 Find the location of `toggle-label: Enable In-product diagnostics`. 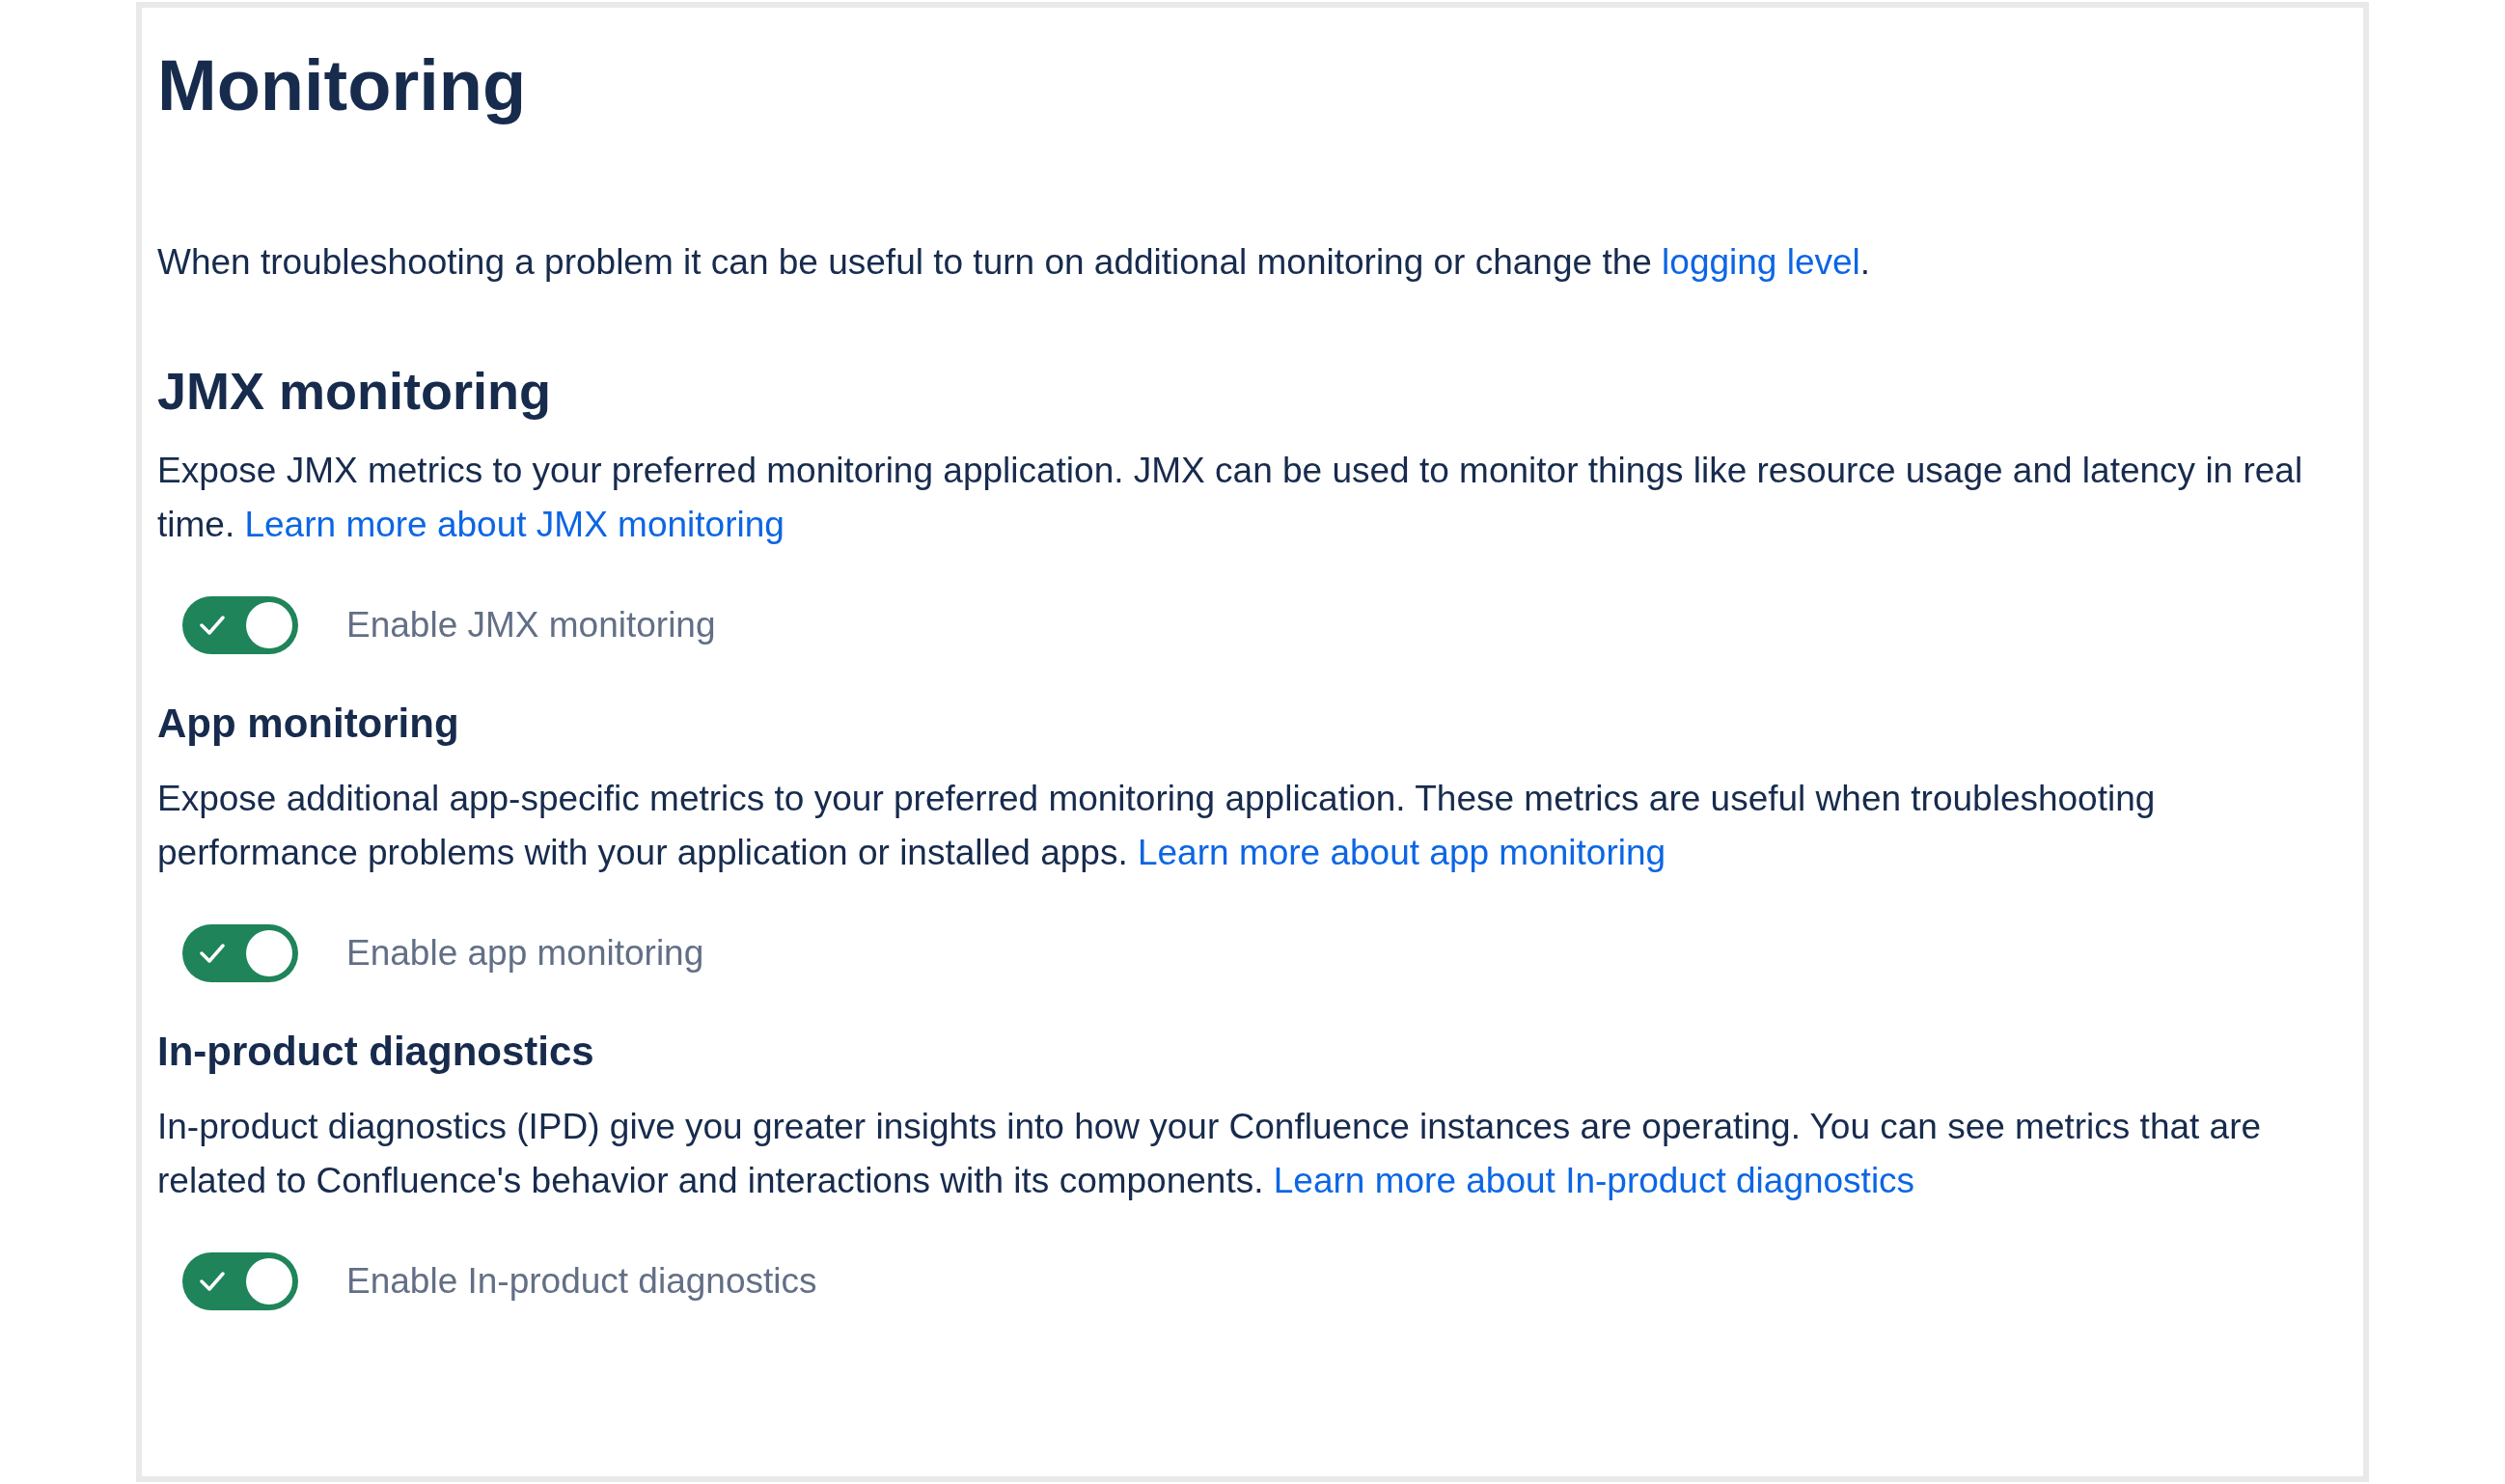

toggle-label: Enable In-product diagnostics is located at coordinates (581, 1282).